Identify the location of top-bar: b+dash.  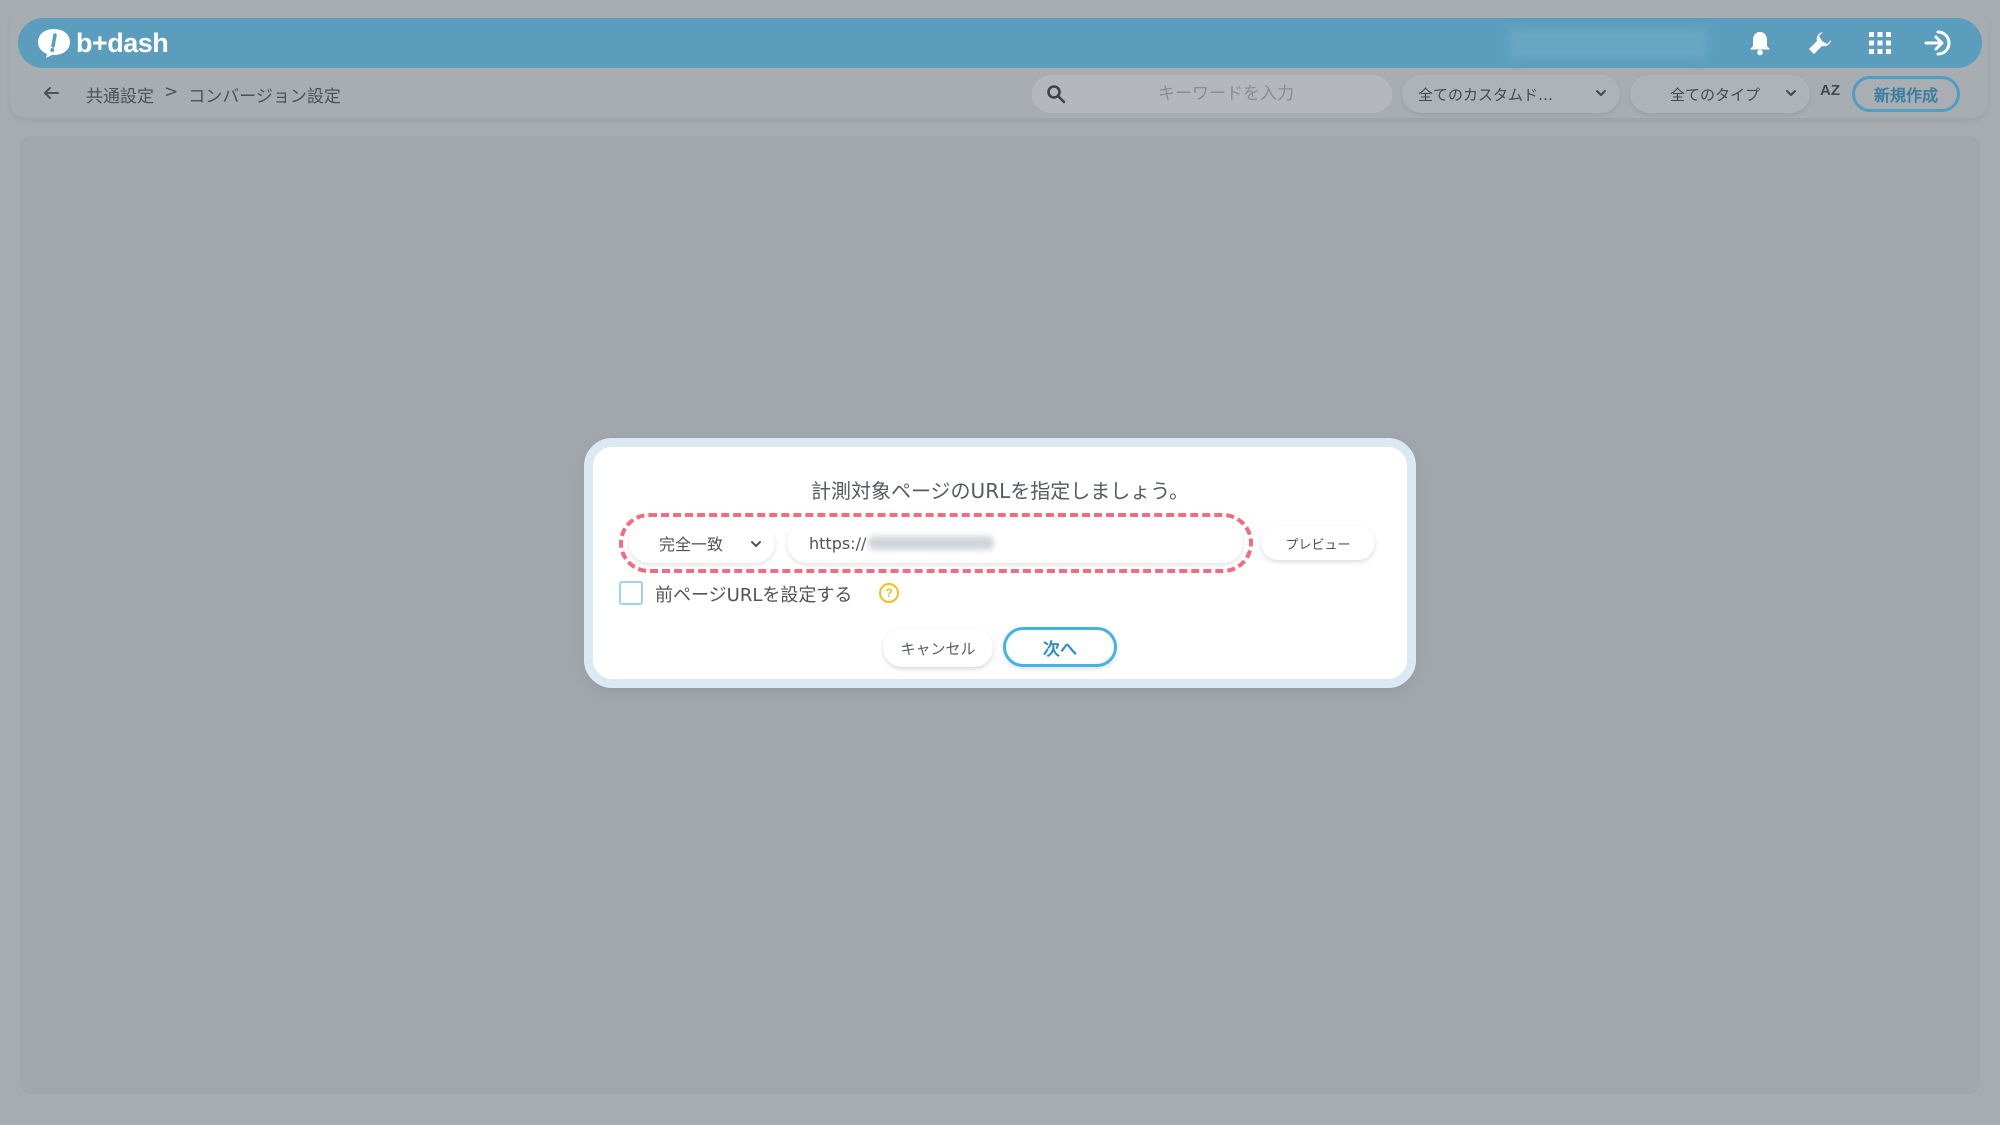
(1000, 43).